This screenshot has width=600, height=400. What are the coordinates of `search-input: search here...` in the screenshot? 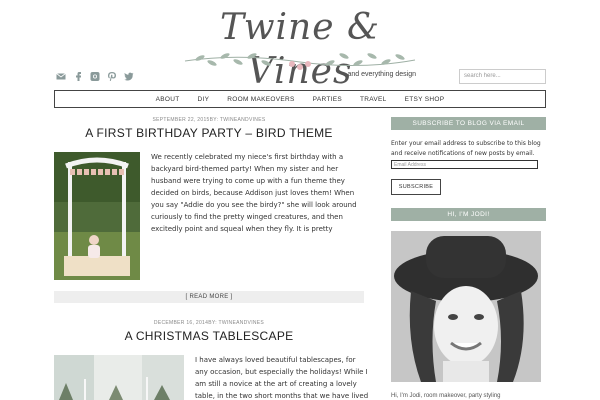 It's located at (502, 76).